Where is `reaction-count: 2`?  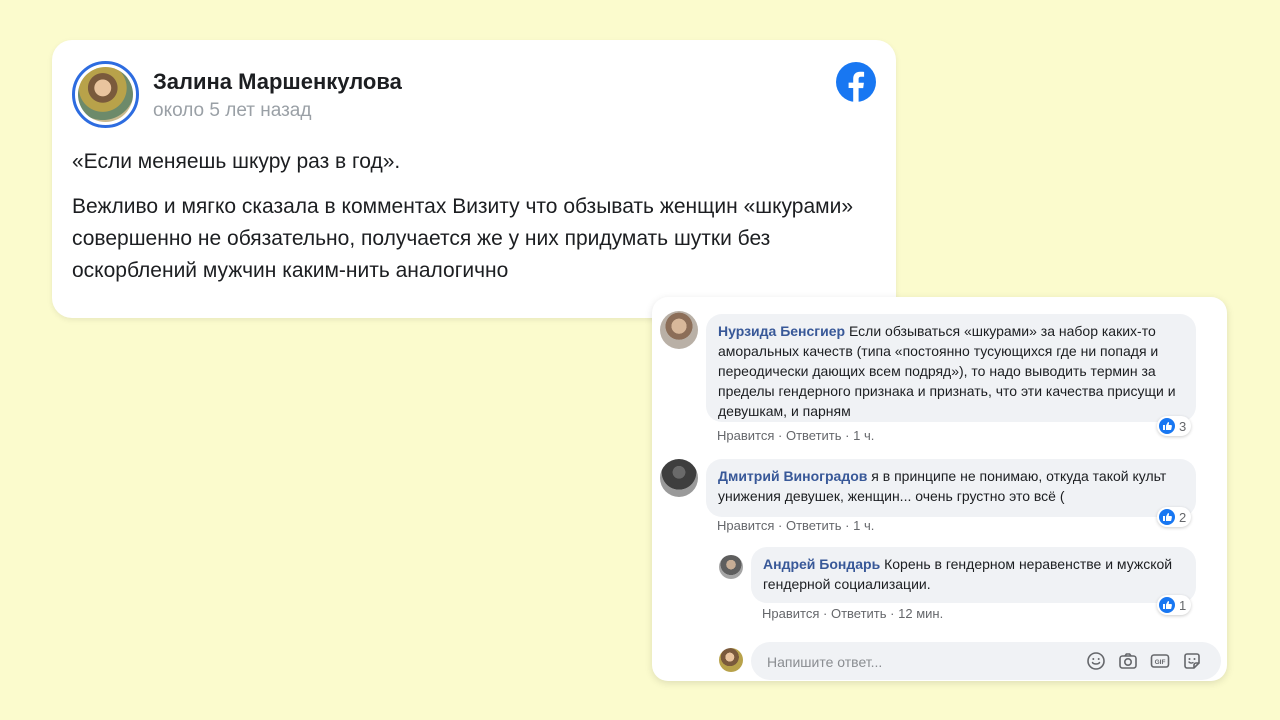
reaction-count: 2 is located at coordinates (1174, 517).